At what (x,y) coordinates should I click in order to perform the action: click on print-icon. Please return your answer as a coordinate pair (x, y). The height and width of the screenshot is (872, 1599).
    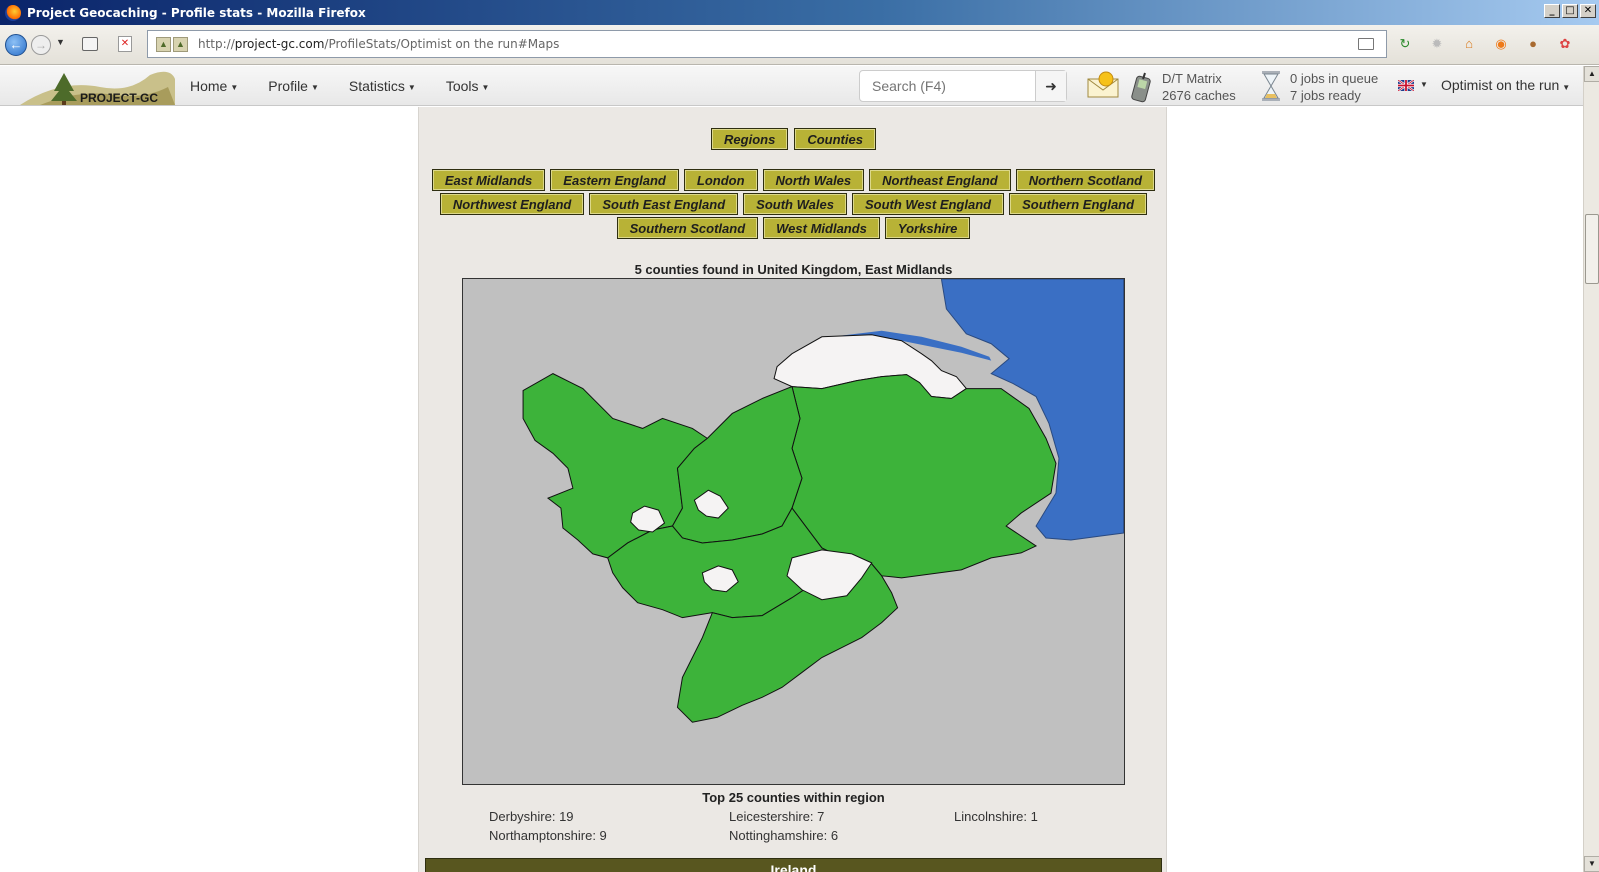
    Looking at the image, I should click on (90, 44).